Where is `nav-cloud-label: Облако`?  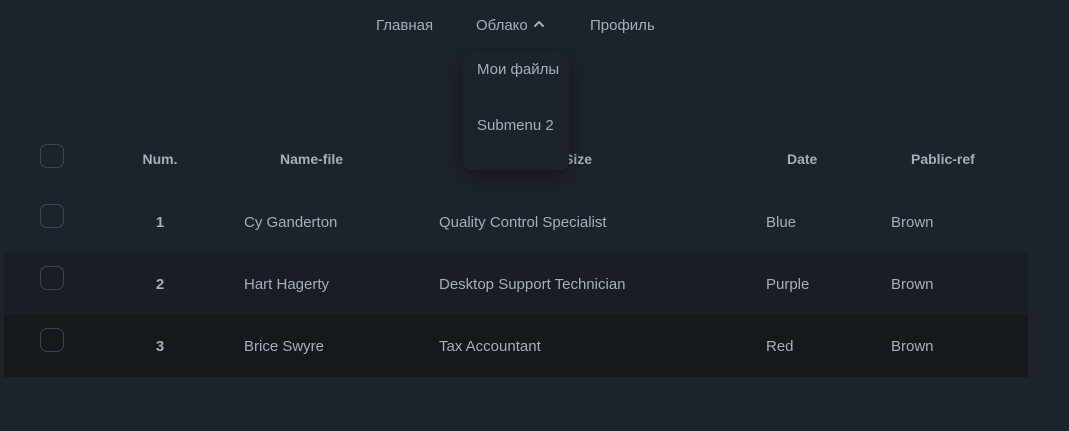 nav-cloud-label: Облако is located at coordinates (502, 25).